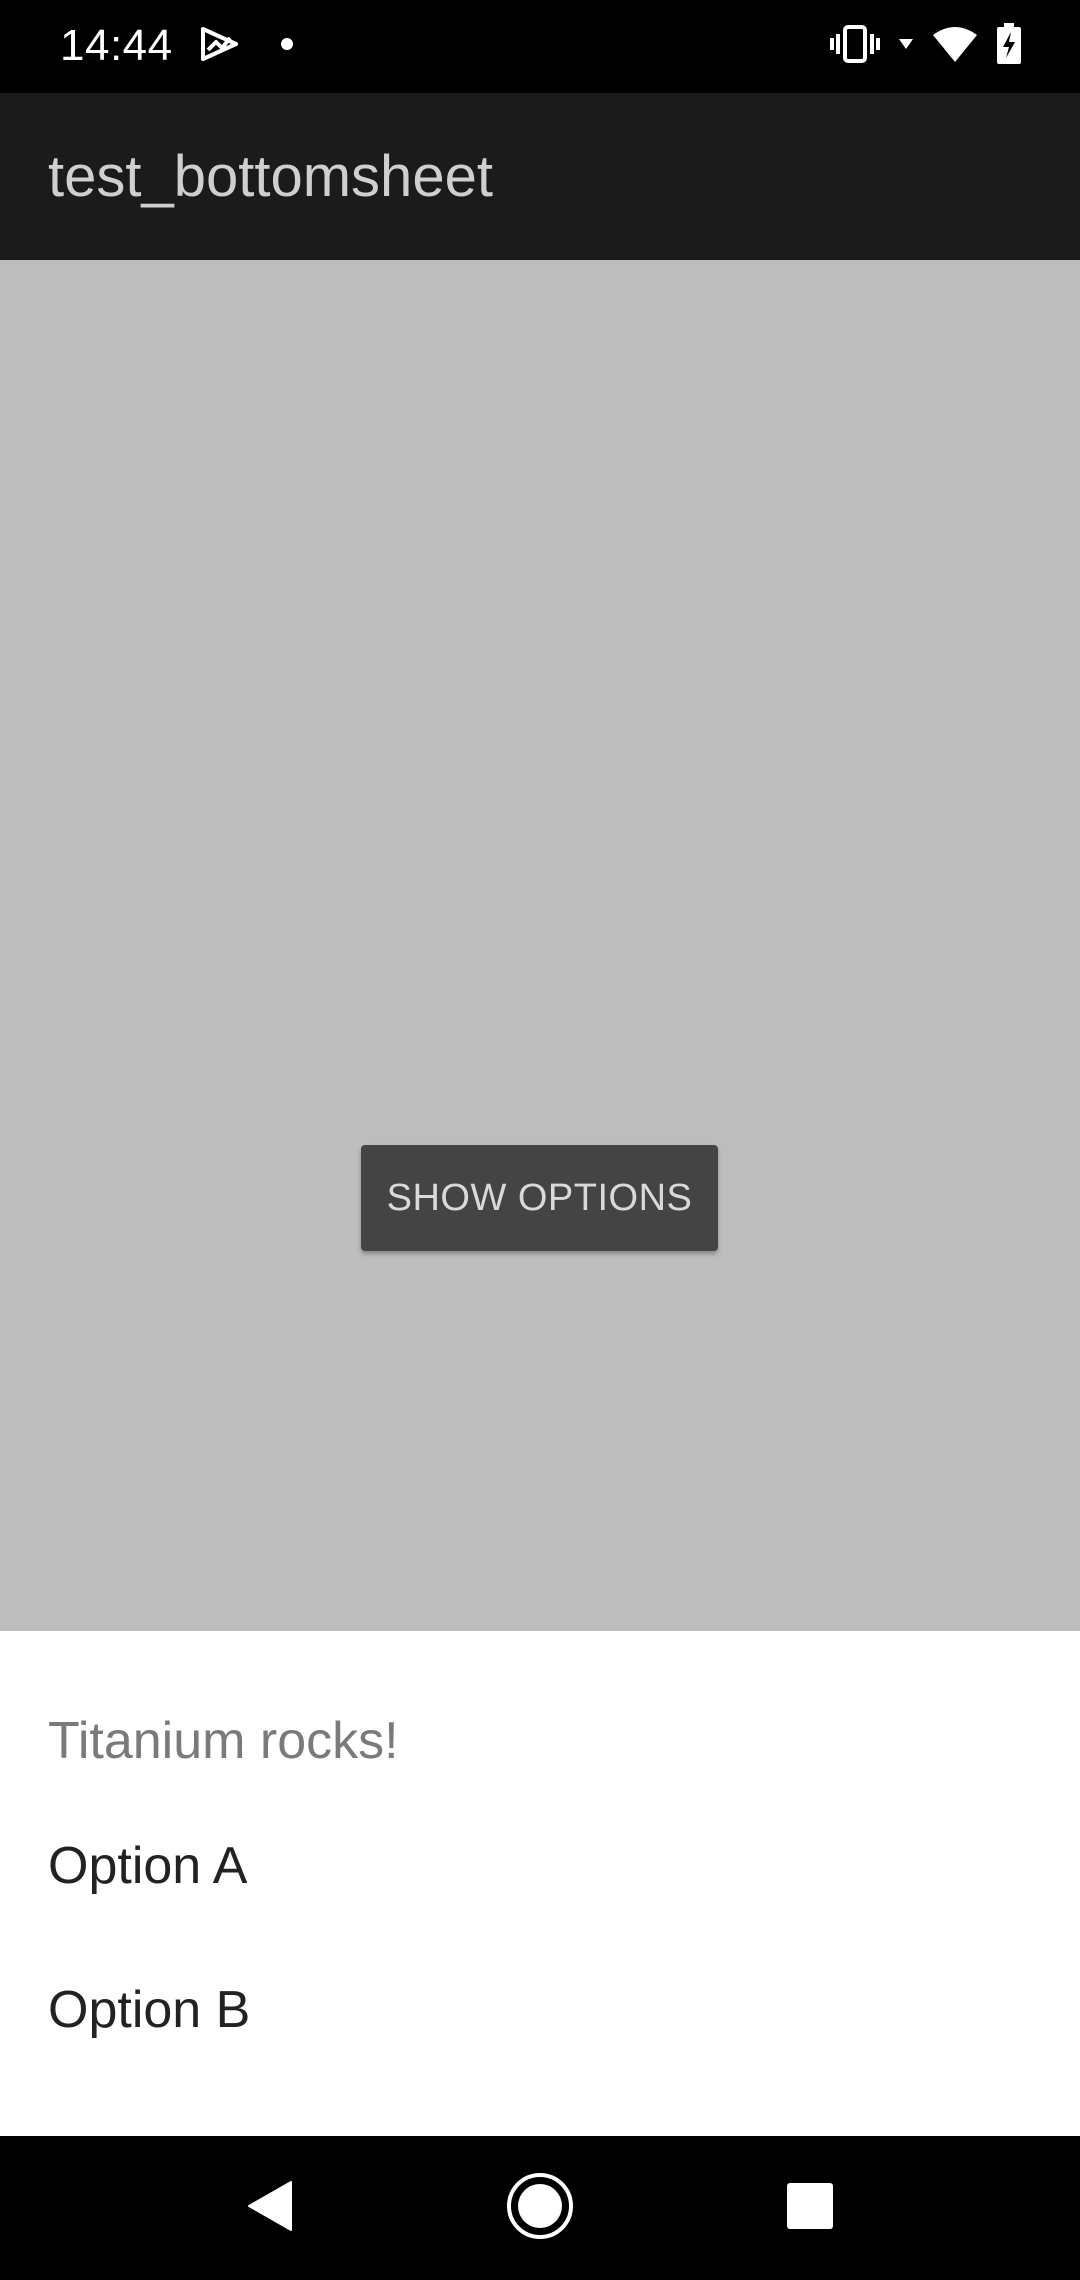 Image resolution: width=1080 pixels, height=2280 pixels. What do you see at coordinates (1009, 46) in the screenshot?
I see `battery-charging-icon` at bounding box center [1009, 46].